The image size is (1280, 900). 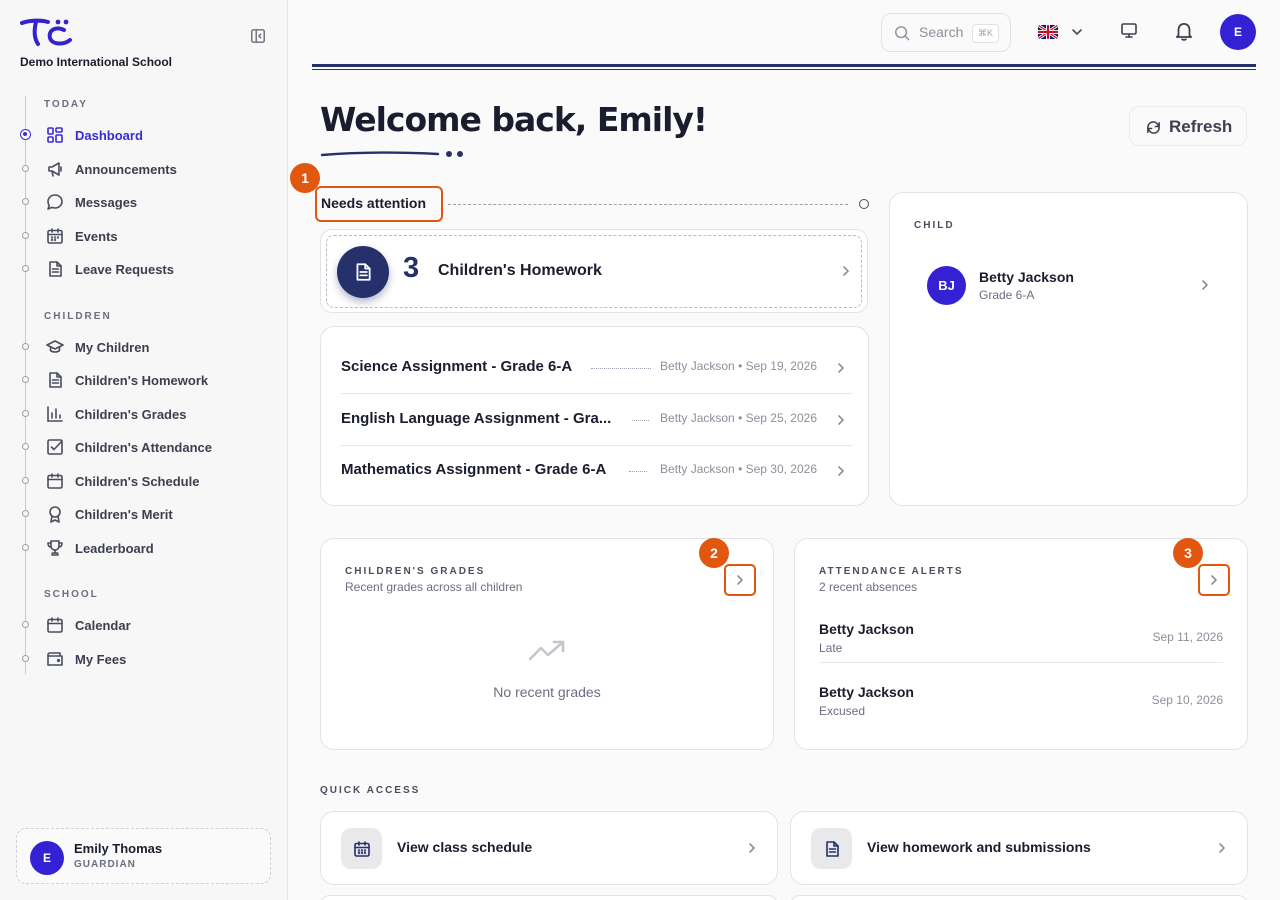 I want to click on wallet-icon, so click(x=55, y=659).